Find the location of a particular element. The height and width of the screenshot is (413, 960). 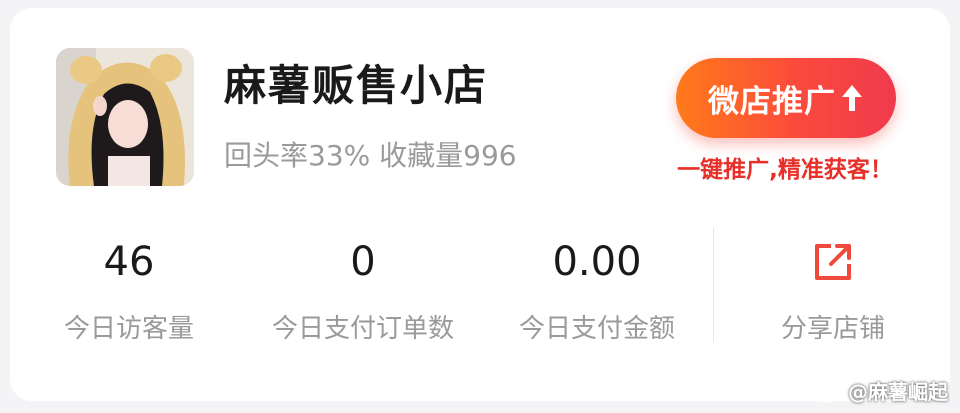

metric-orders: 0 今日支付订单数 is located at coordinates (363, 291).